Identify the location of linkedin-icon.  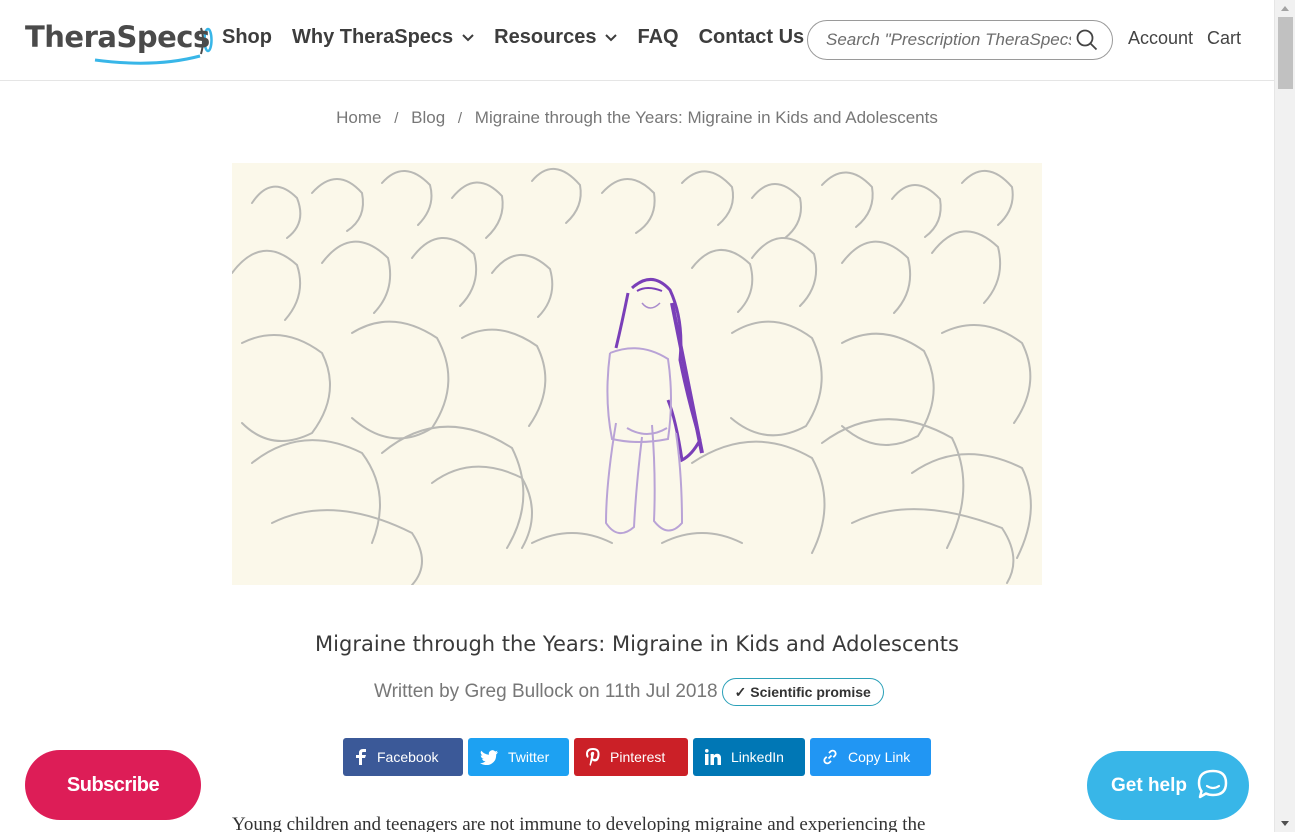
(713, 757).